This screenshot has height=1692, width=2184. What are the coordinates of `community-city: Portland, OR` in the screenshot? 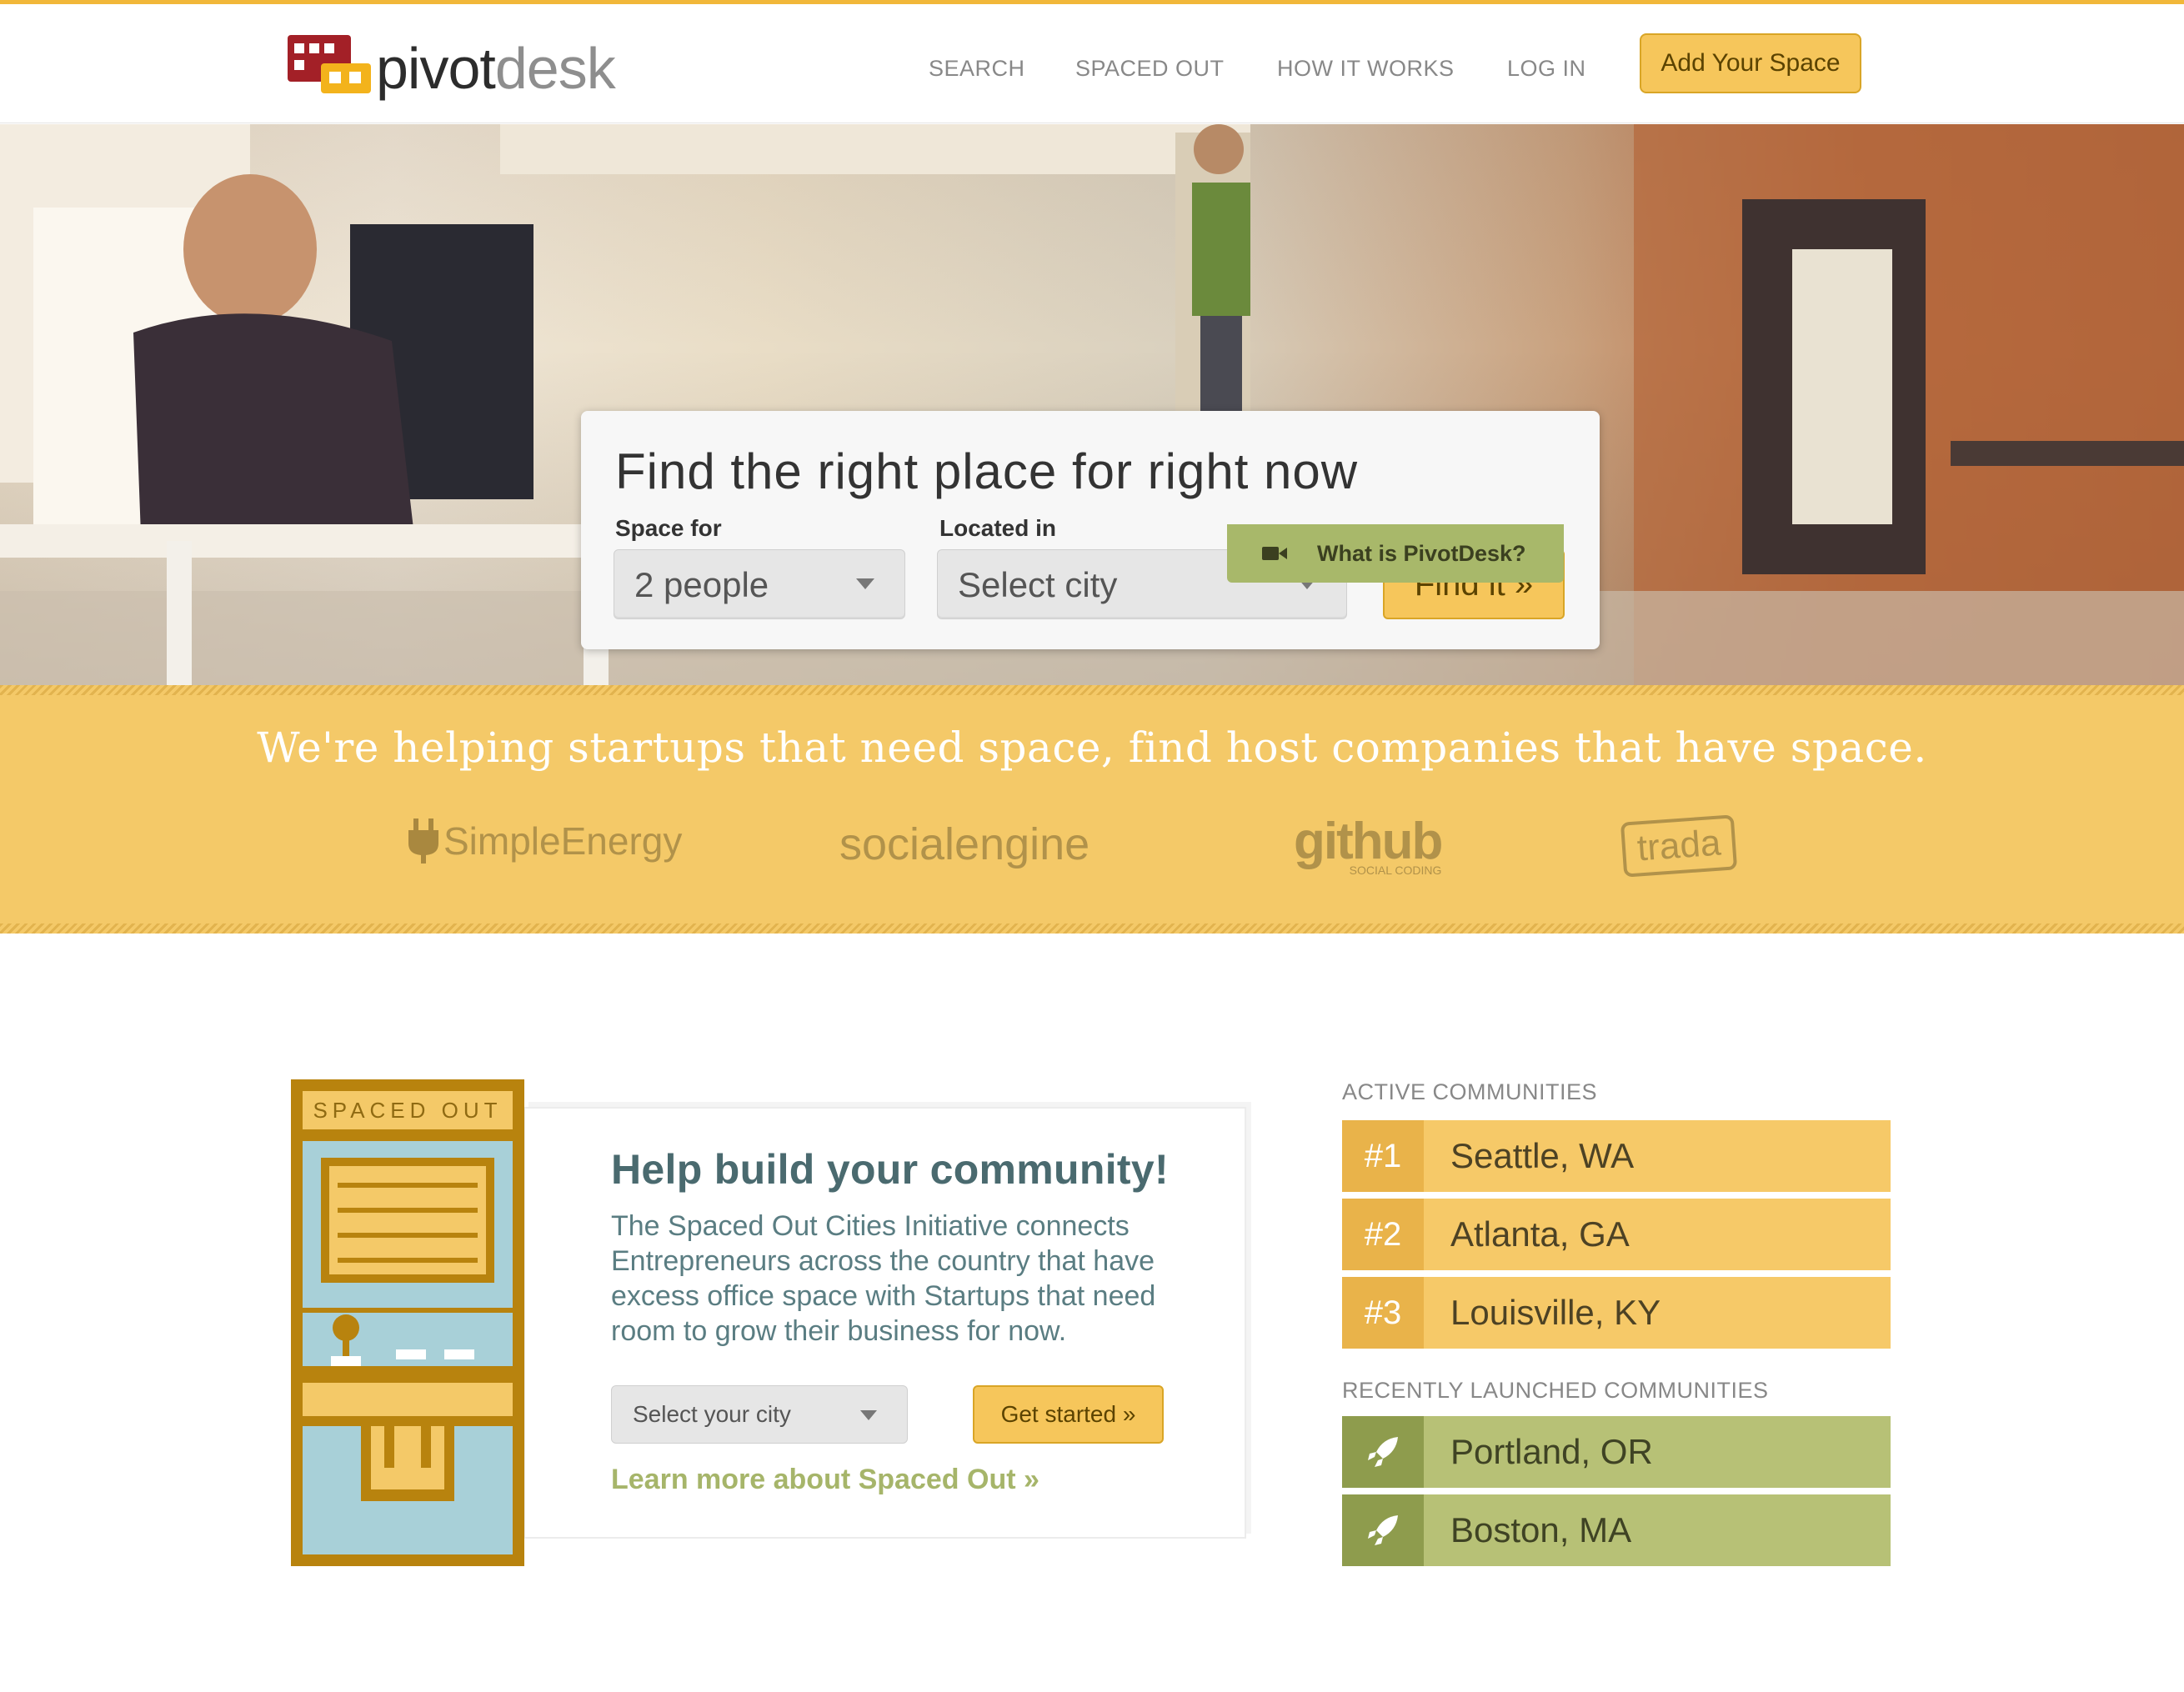 It's located at (1657, 1452).